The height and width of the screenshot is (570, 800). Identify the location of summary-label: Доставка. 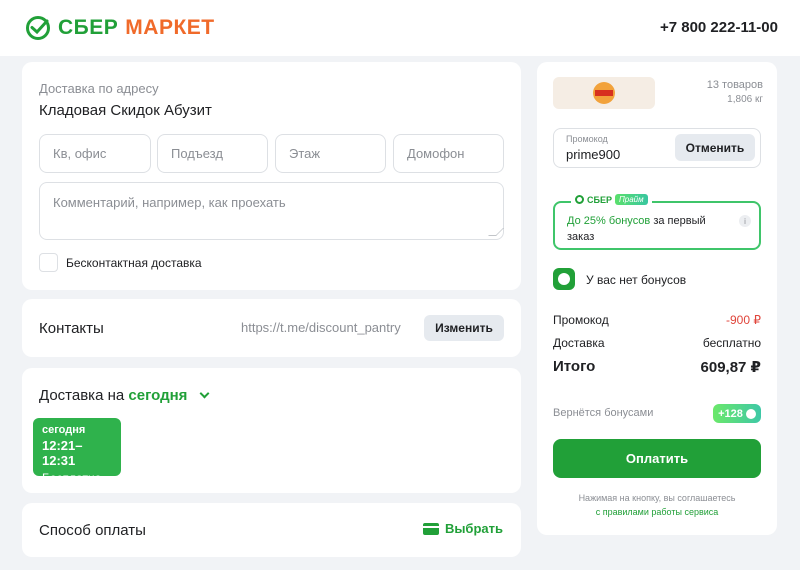
(579, 343).